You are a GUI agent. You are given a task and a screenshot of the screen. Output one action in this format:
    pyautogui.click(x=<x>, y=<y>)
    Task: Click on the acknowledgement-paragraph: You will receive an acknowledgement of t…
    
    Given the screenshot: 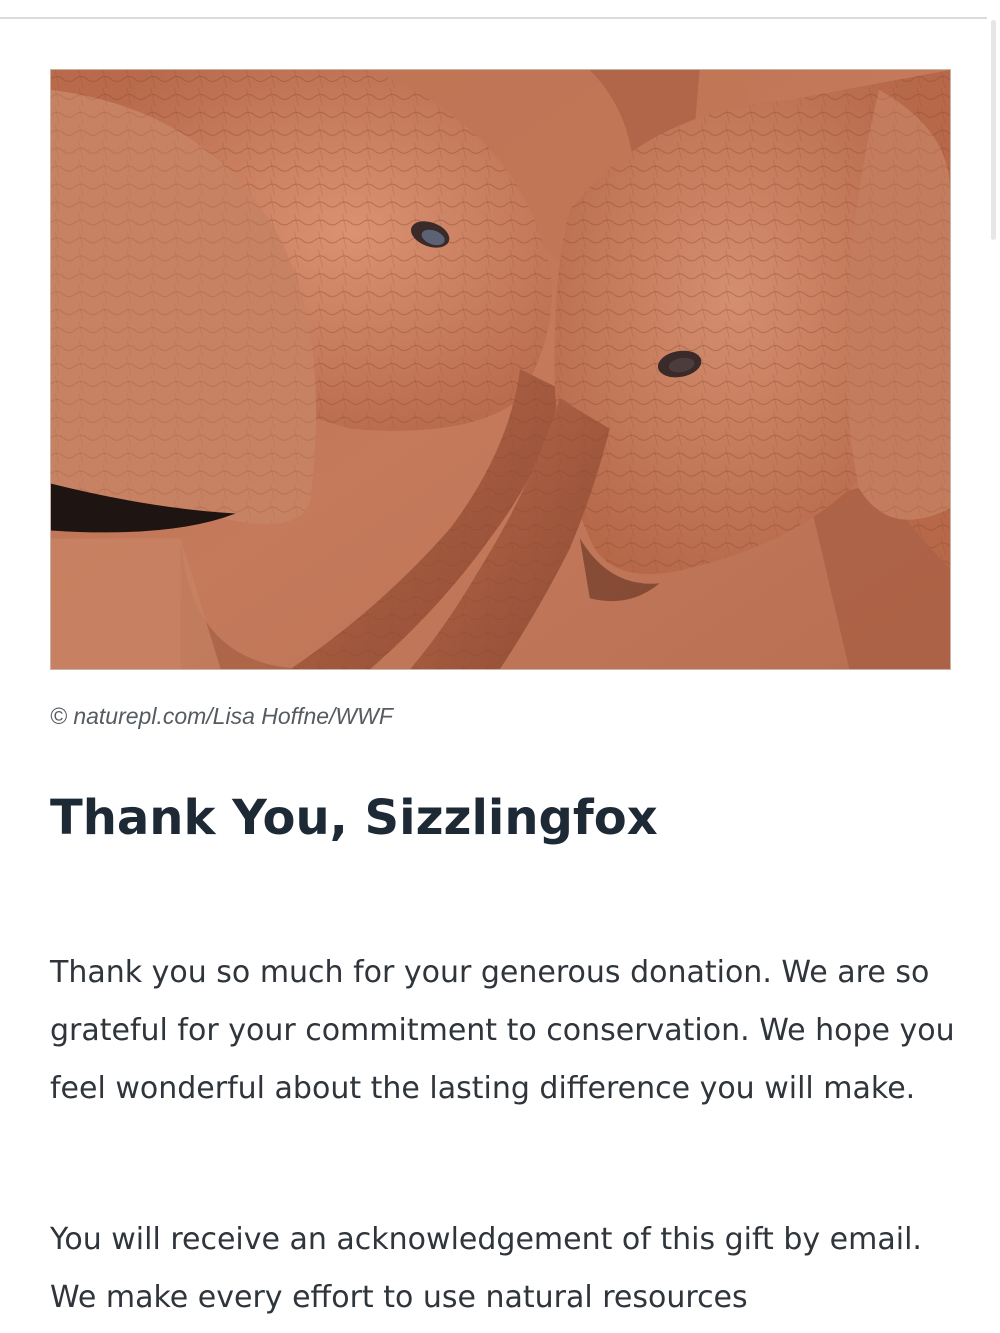 What is the action you would take?
    pyautogui.click(x=486, y=1268)
    